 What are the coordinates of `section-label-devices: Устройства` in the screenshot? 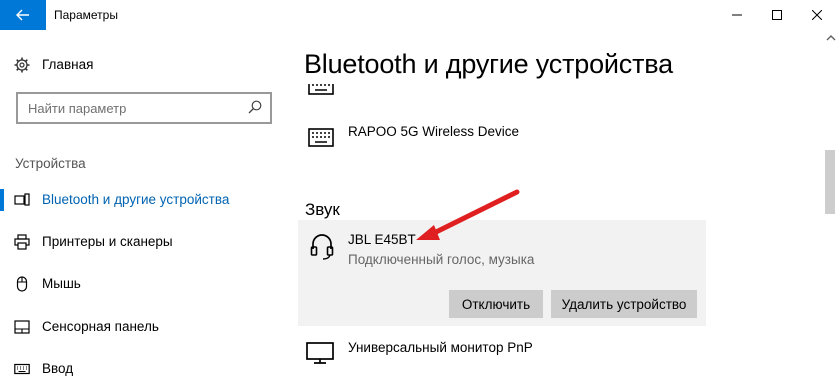 It's located at (50, 163).